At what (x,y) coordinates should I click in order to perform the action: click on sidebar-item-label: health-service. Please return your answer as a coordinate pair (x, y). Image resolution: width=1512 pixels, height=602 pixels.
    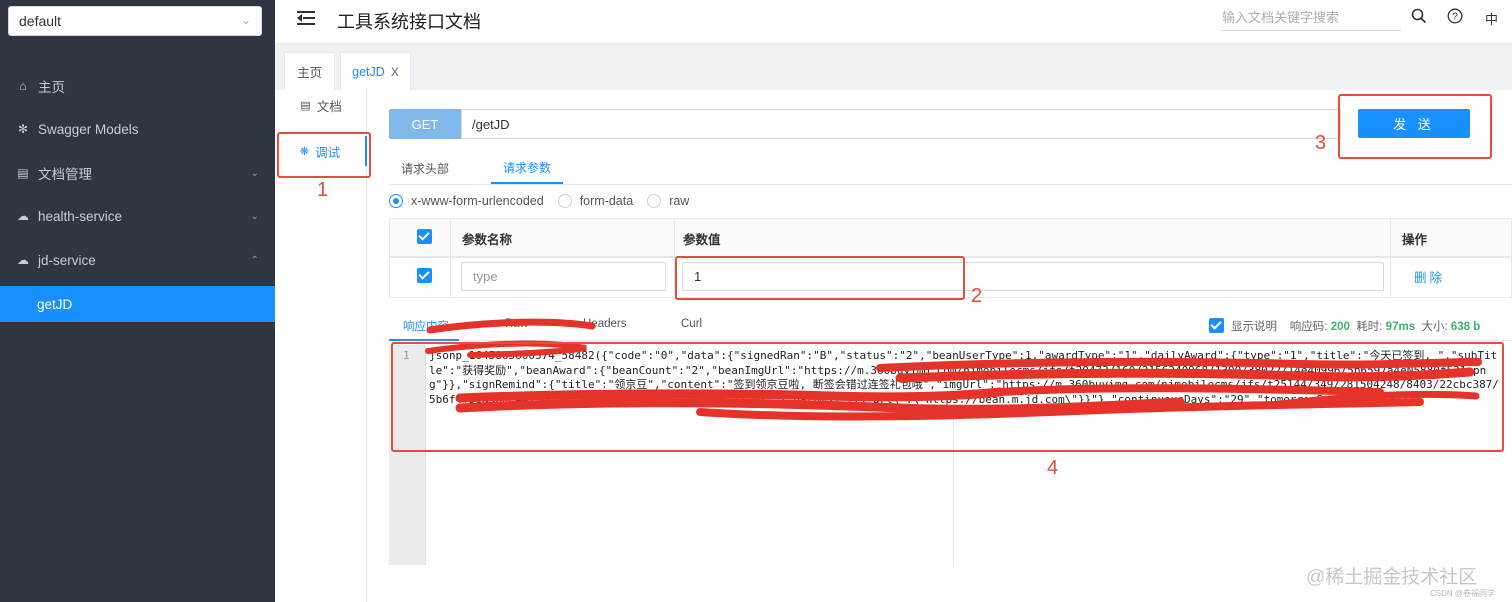
    Looking at the image, I should click on (80, 216).